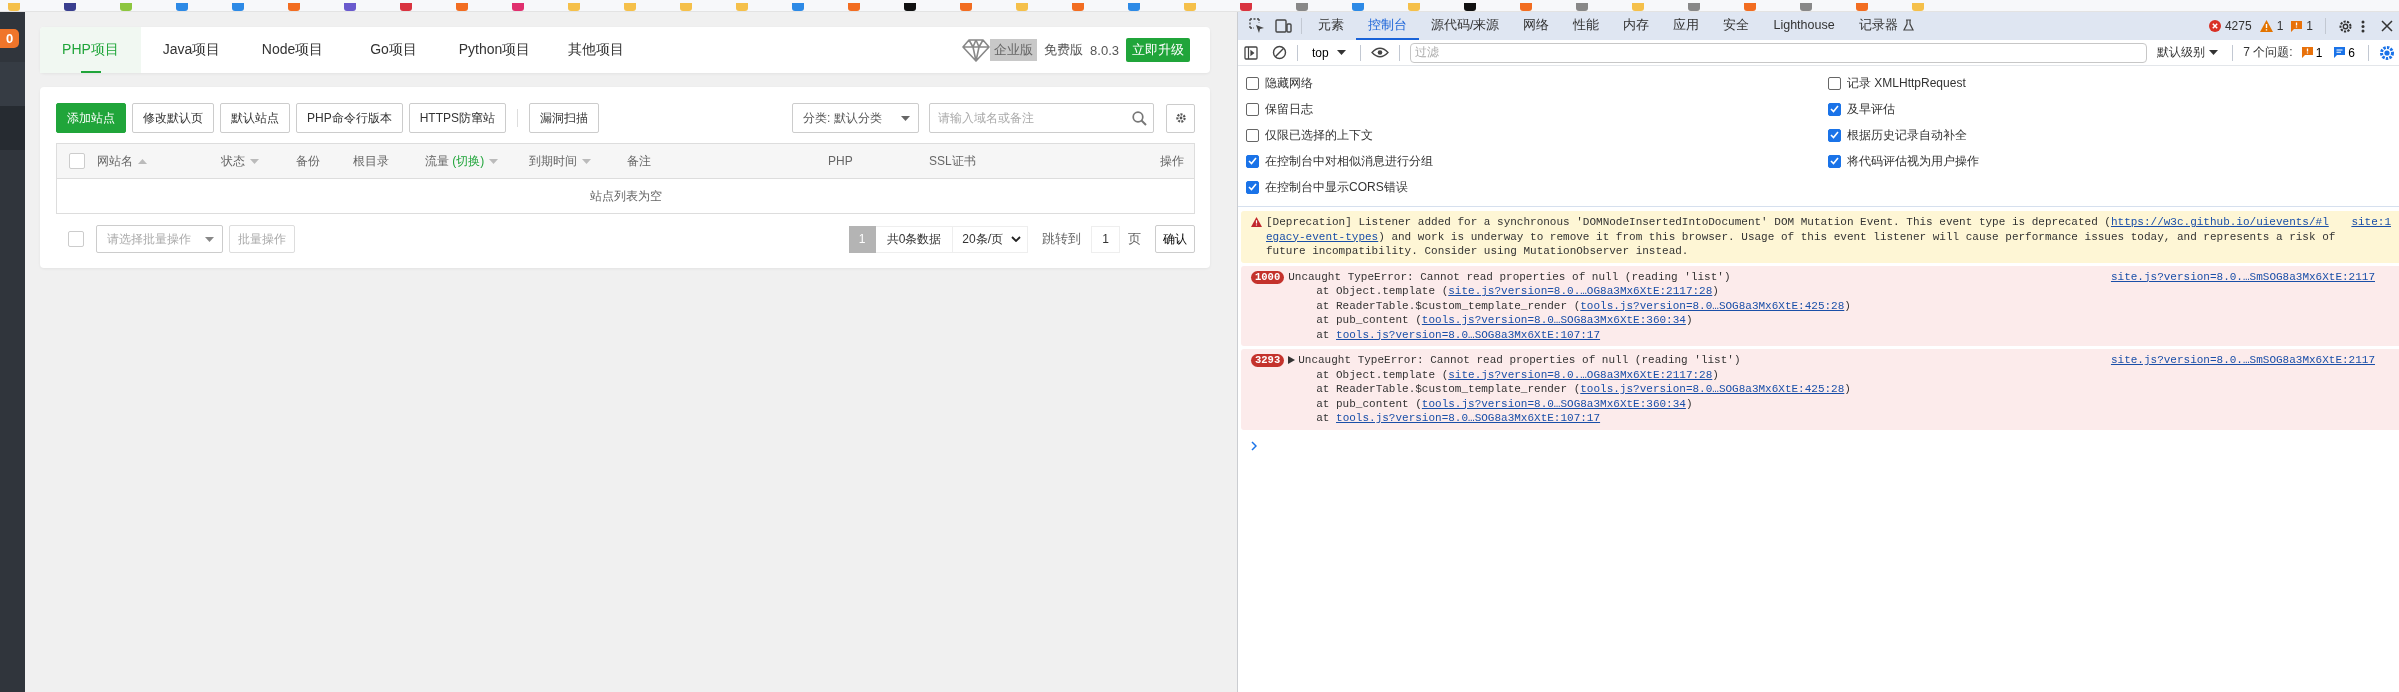 Image resolution: width=2399 pixels, height=692 pixels. Describe the element at coordinates (1279, 52) in the screenshot. I see `clear-icon` at that location.